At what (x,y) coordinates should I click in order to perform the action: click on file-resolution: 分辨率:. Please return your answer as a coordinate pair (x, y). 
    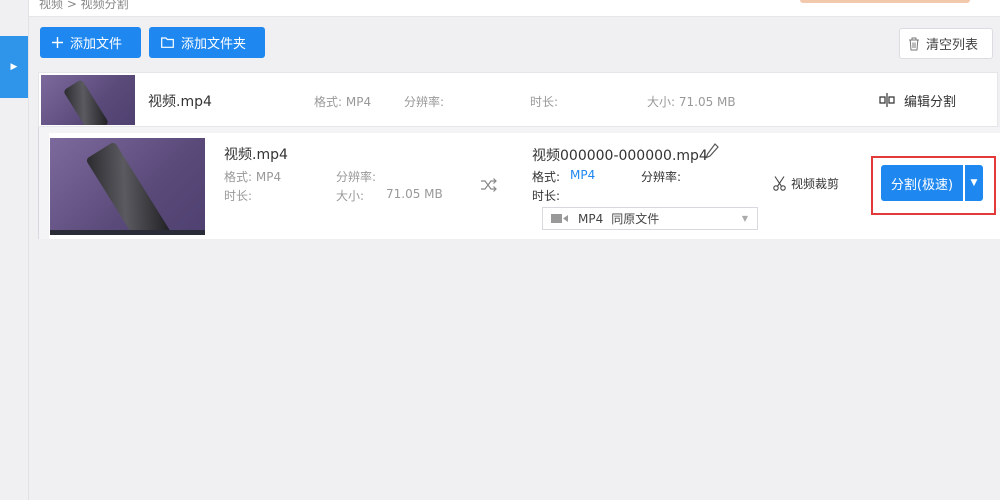
    Looking at the image, I should click on (424, 102).